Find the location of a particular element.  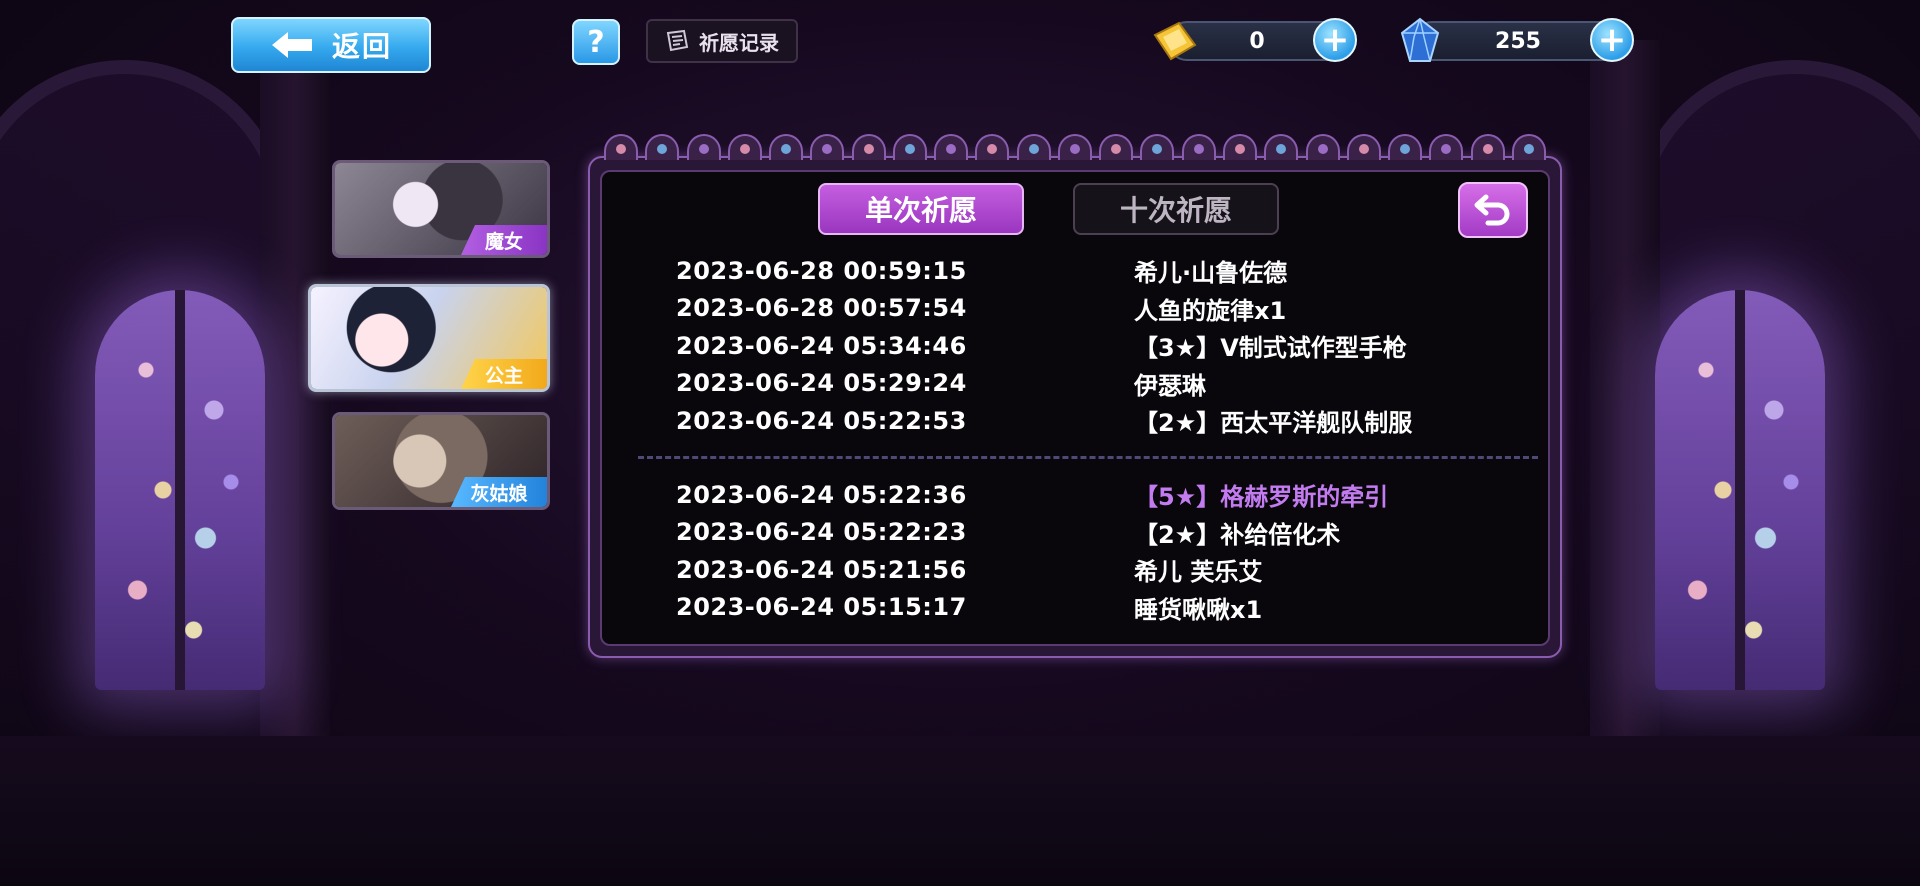

record-row: 2023-06-24 05:34:46 【3★】V制式试作型手枪 is located at coordinates (1086, 346).